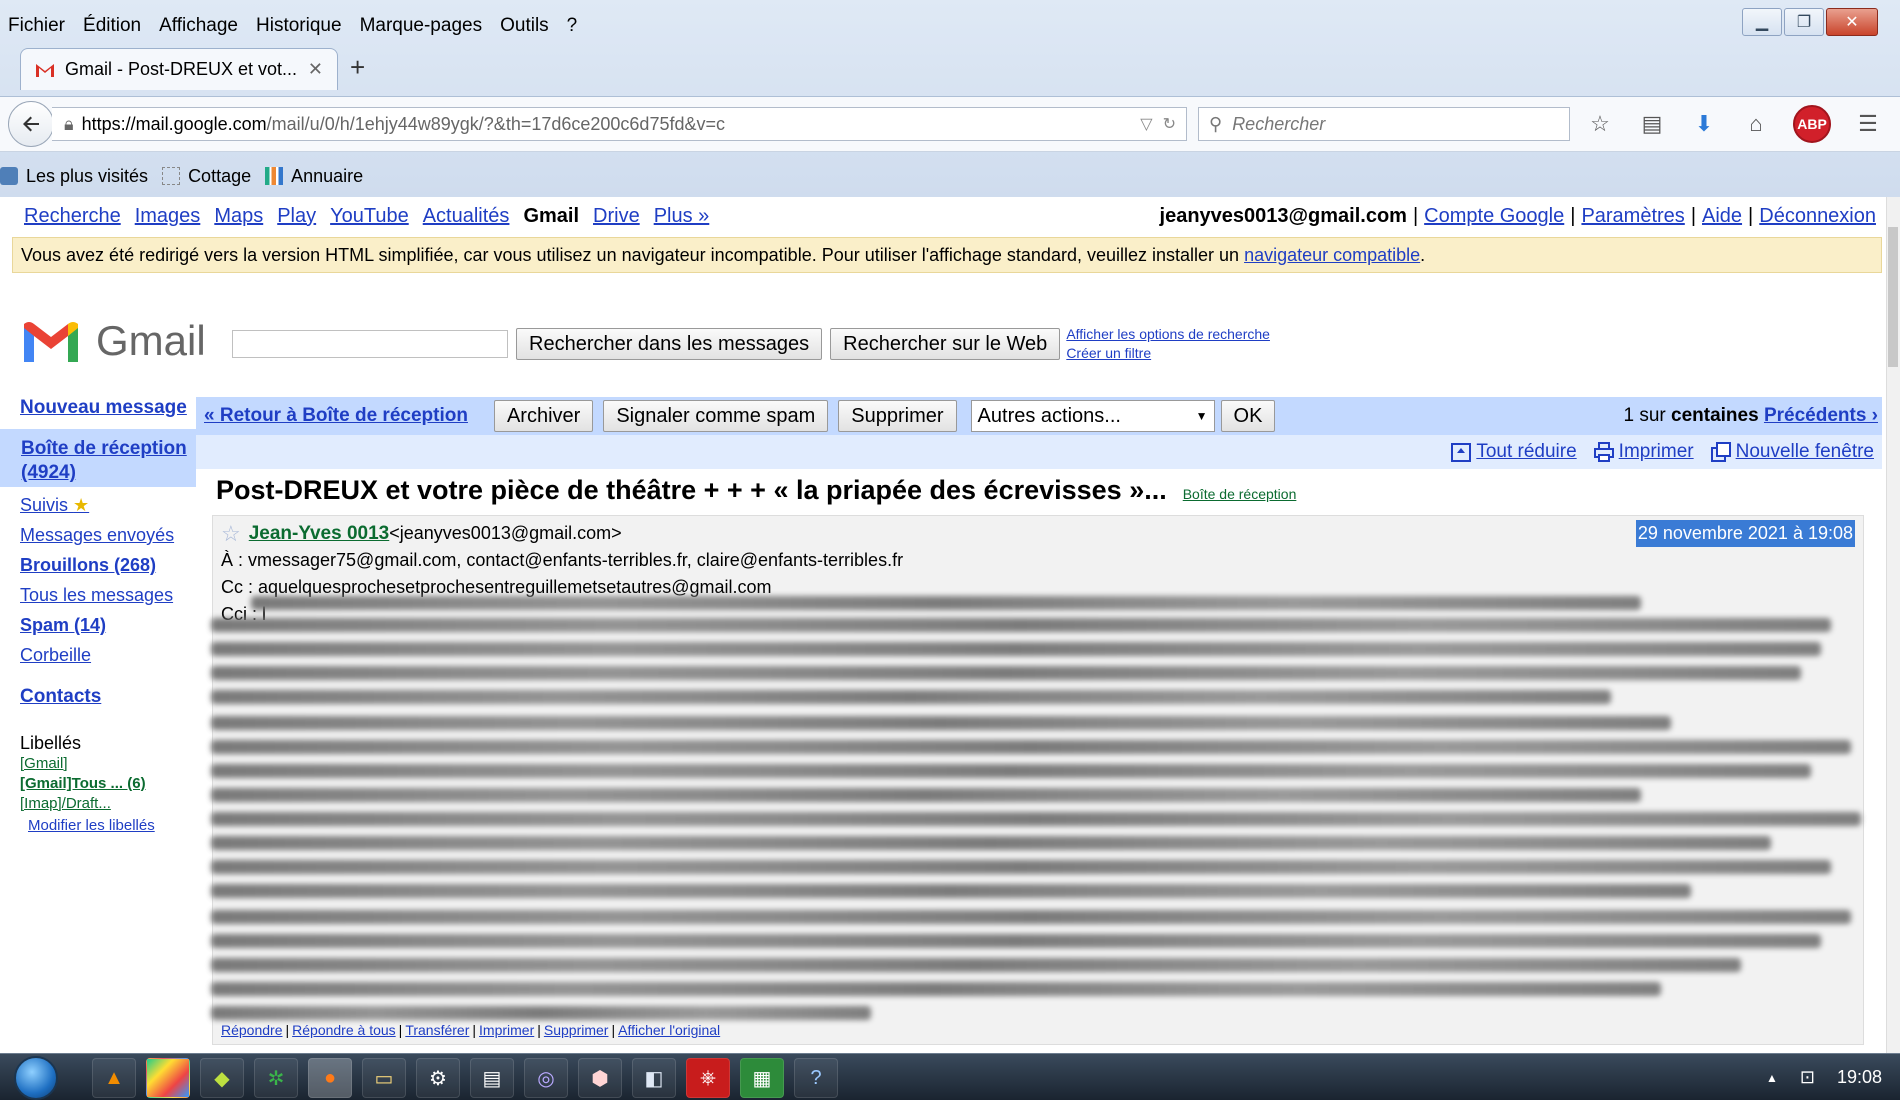  I want to click on close-window-icon: ✕, so click(1852, 22).